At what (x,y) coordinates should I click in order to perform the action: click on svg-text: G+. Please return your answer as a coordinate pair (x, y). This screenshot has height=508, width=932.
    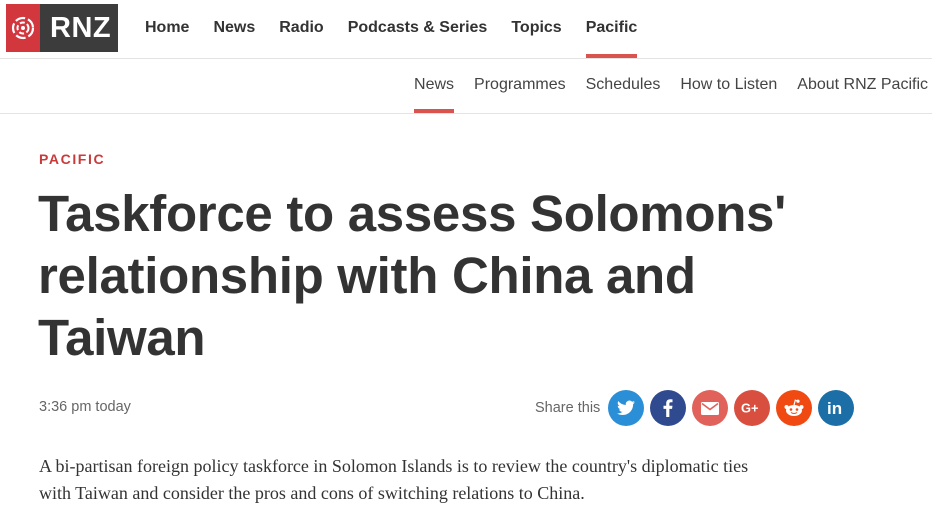
    Looking at the image, I should click on (749, 408).